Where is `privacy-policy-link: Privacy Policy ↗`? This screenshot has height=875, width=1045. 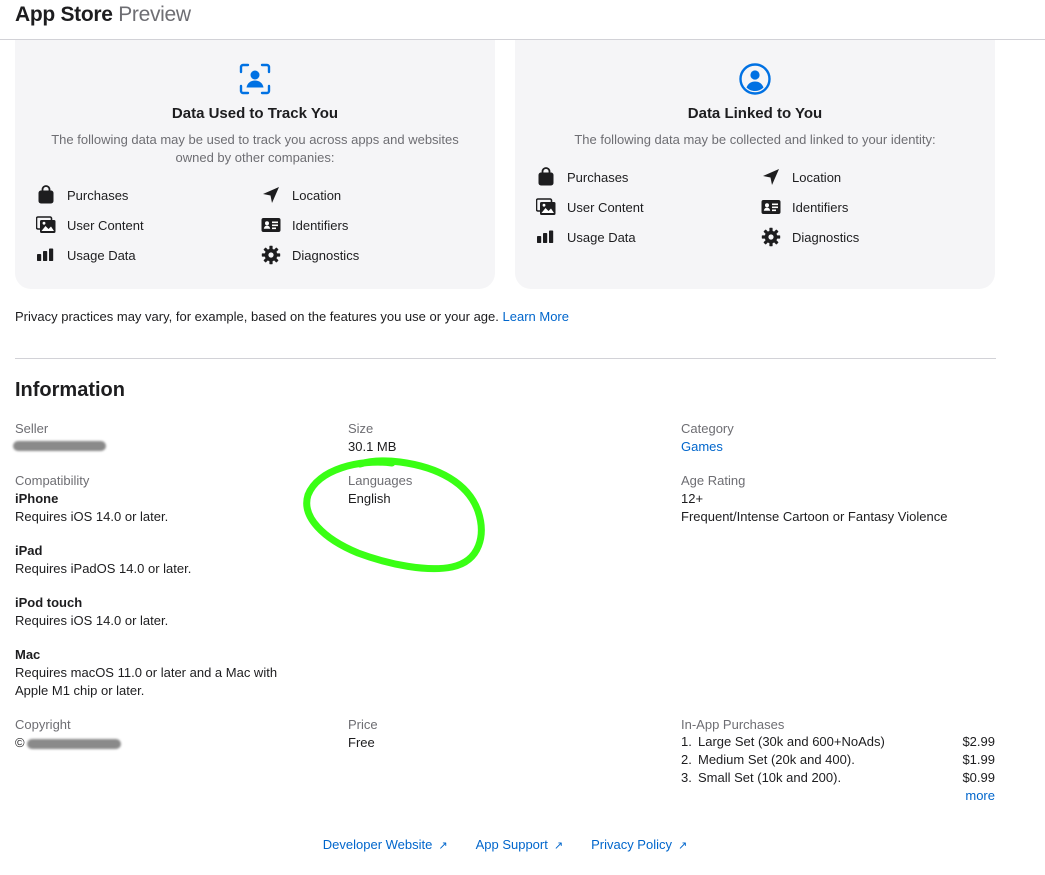
privacy-policy-link: Privacy Policy ↗ is located at coordinates (639, 844).